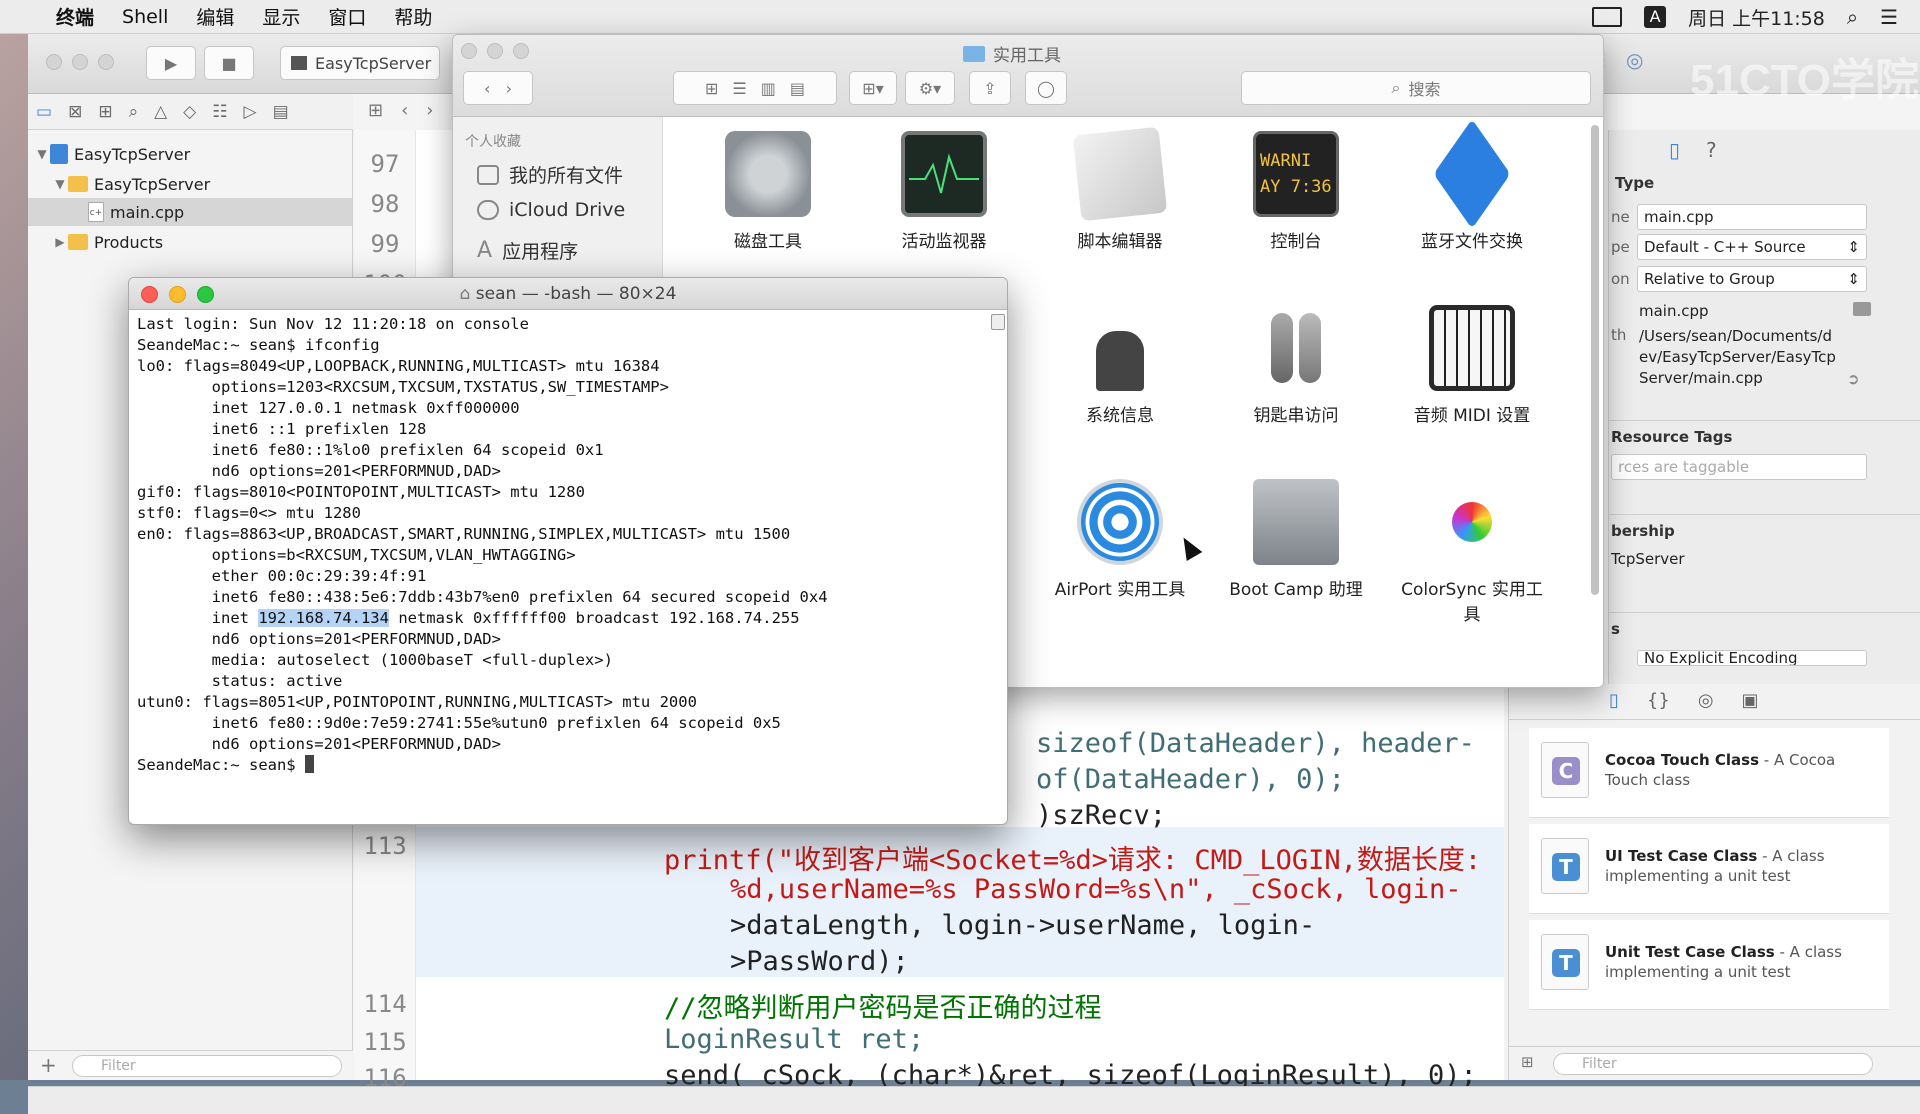 The width and height of the screenshot is (1920, 1114). Describe the element at coordinates (75, 112) in the screenshot. I see `source-control-icon: ⊠` at that location.